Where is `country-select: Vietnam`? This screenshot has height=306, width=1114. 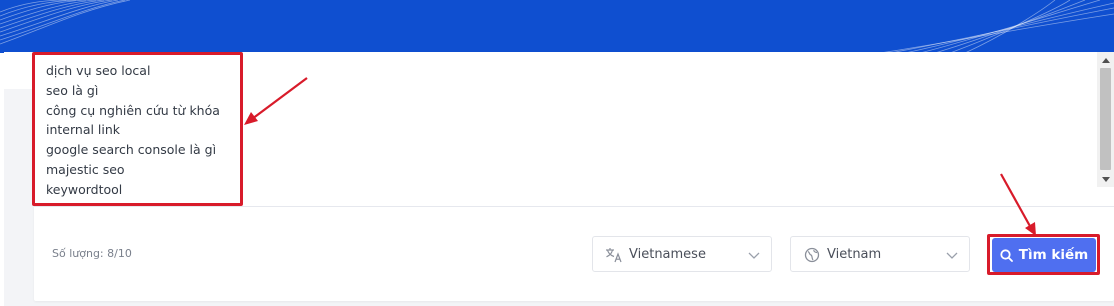 country-select: Vietnam is located at coordinates (880, 254).